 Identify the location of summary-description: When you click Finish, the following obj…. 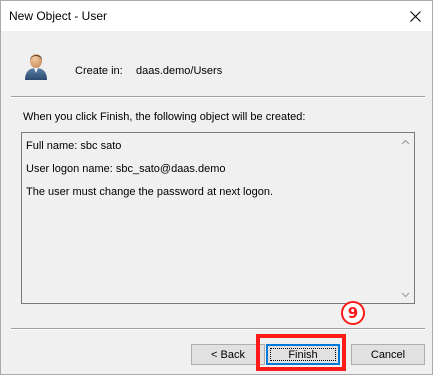
(164, 117).